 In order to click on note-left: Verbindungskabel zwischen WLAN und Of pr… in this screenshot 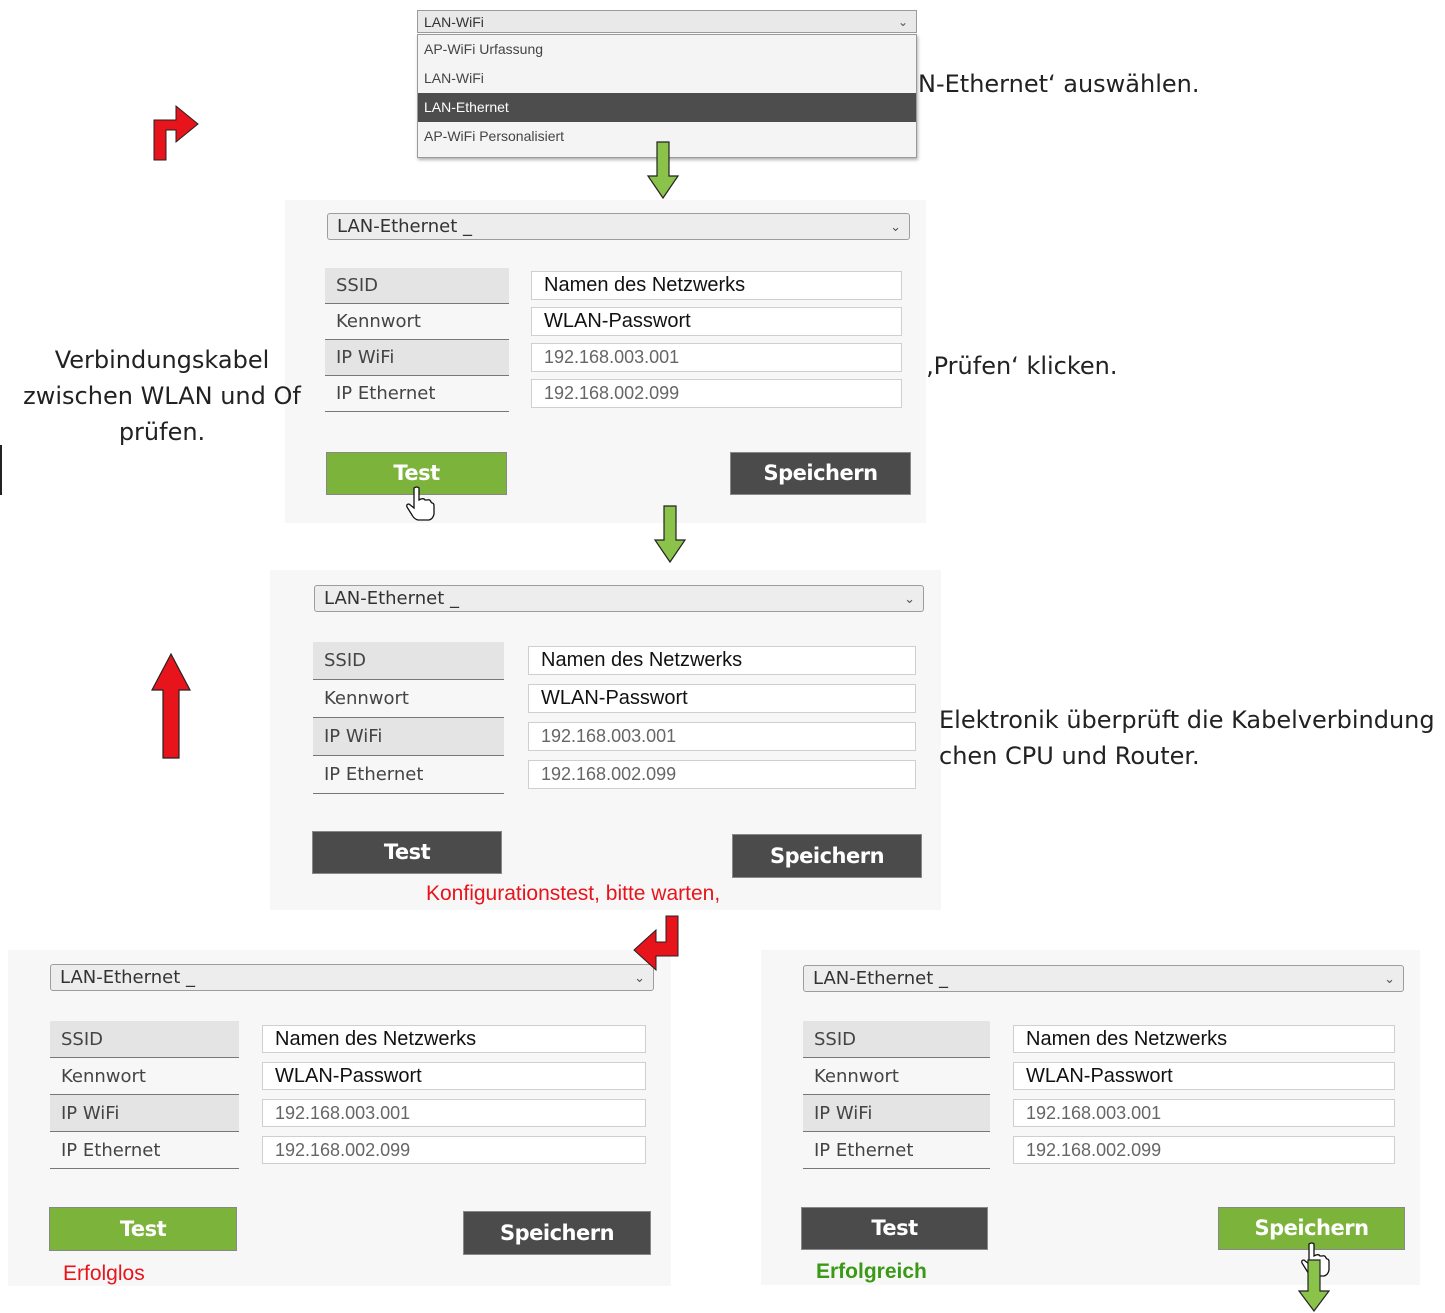, I will do `click(162, 396)`.